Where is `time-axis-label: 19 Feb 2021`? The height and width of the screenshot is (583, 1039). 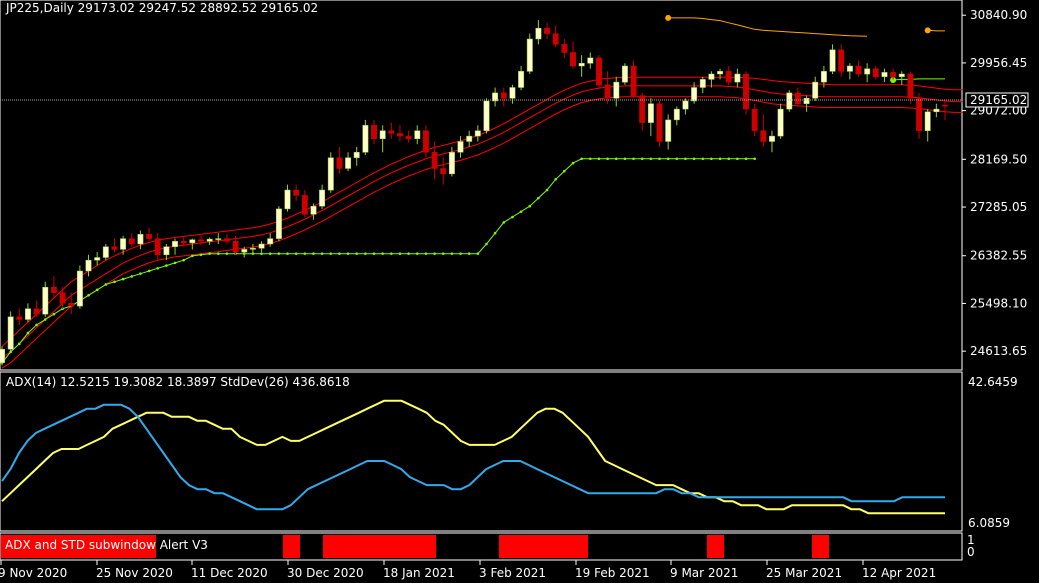 time-axis-label: 19 Feb 2021 is located at coordinates (612, 573).